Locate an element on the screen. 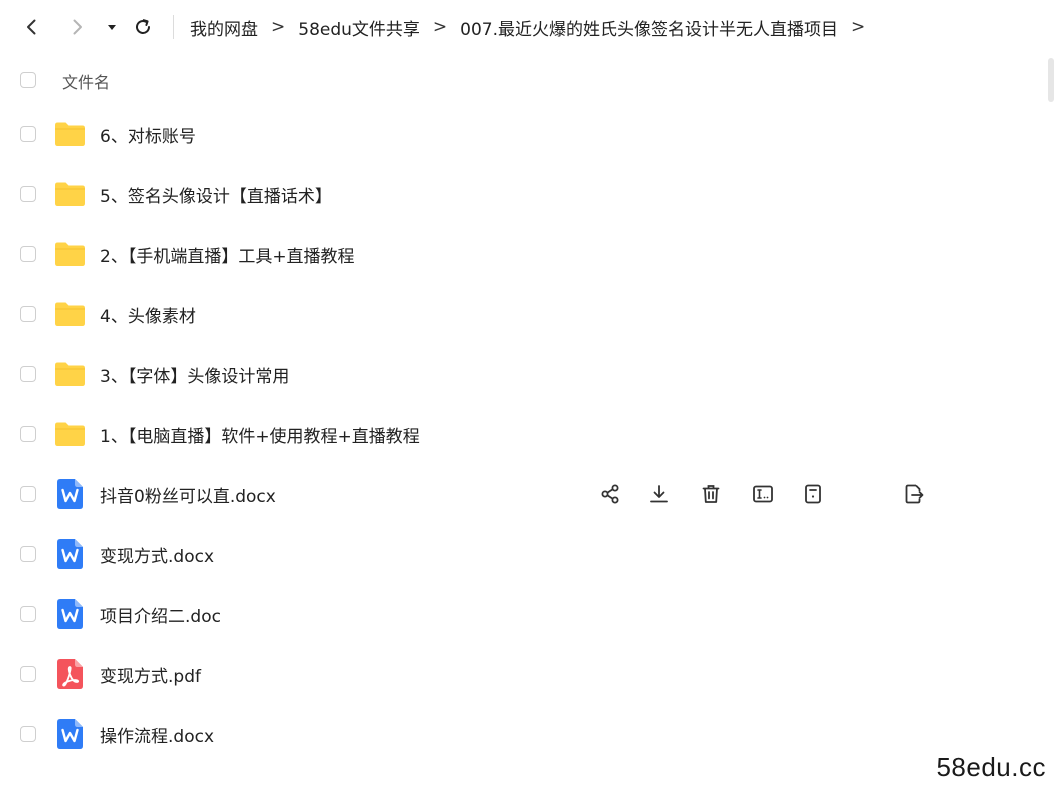 The image size is (1062, 793). file-name: 2、【手机端直播】工具+直播教程 is located at coordinates (227, 254).